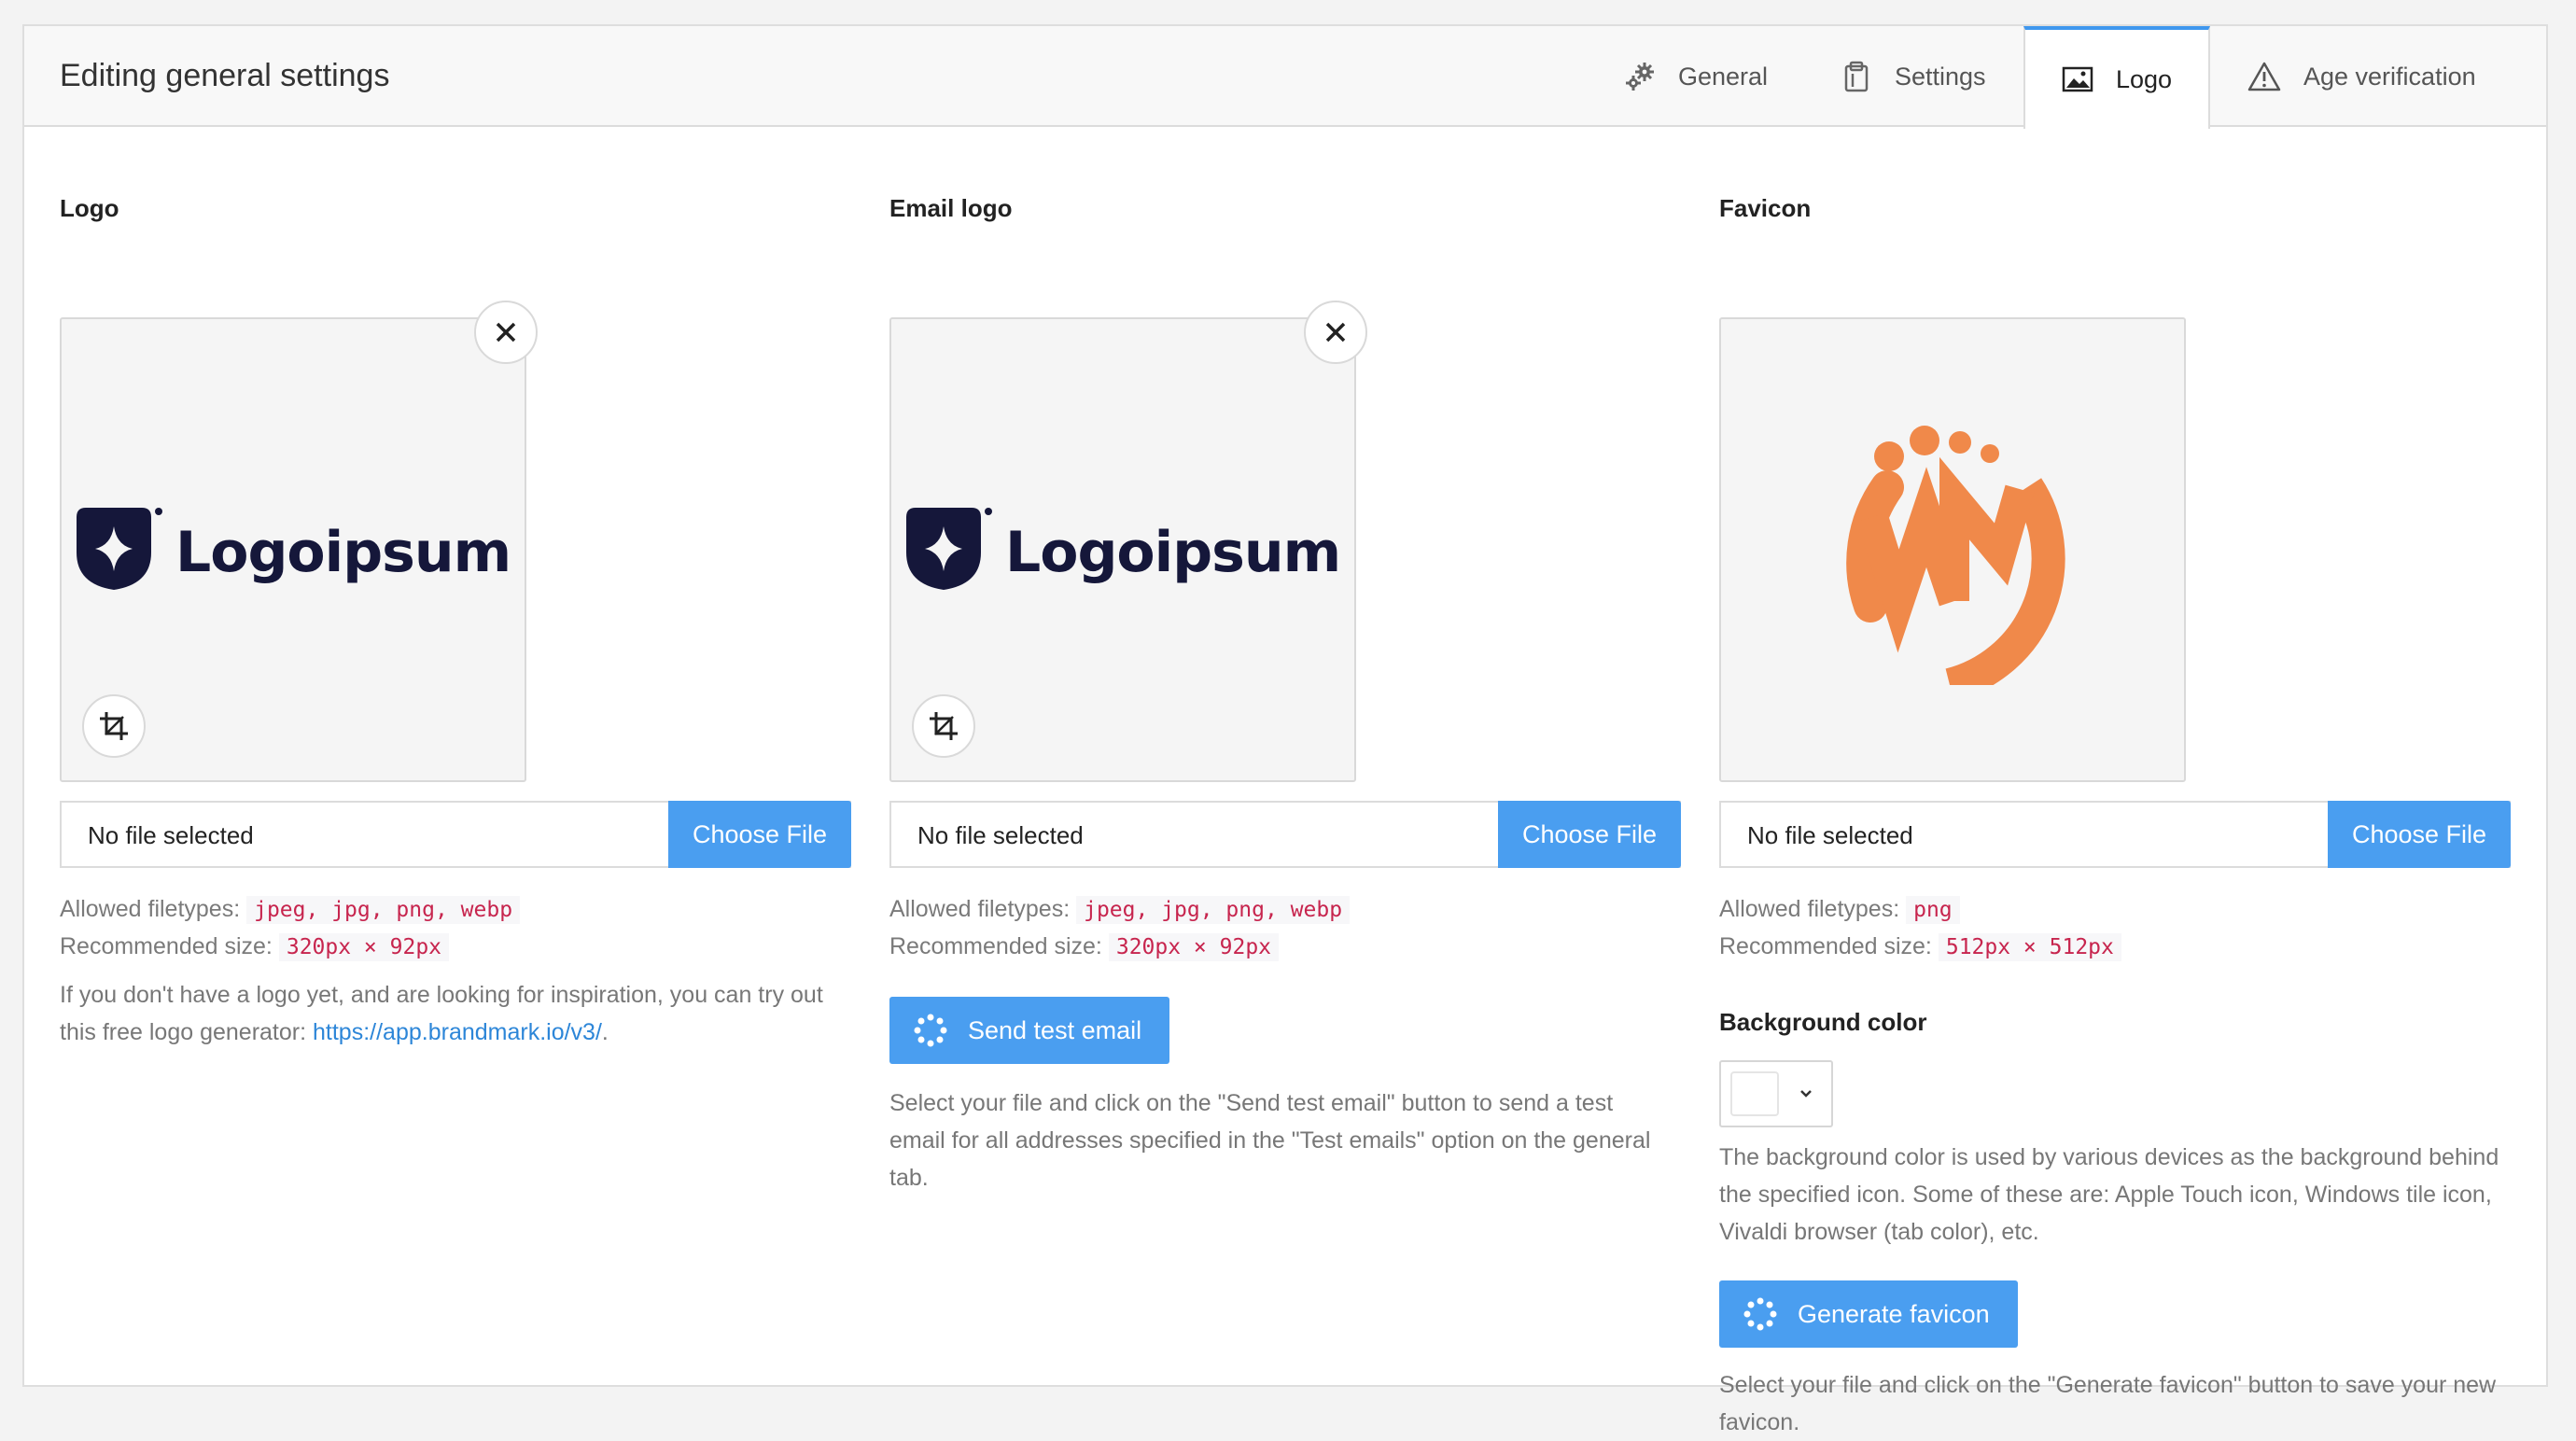 This screenshot has width=2576, height=1441. I want to click on email-logo-size-value: 320px × 92px, so click(1194, 947).